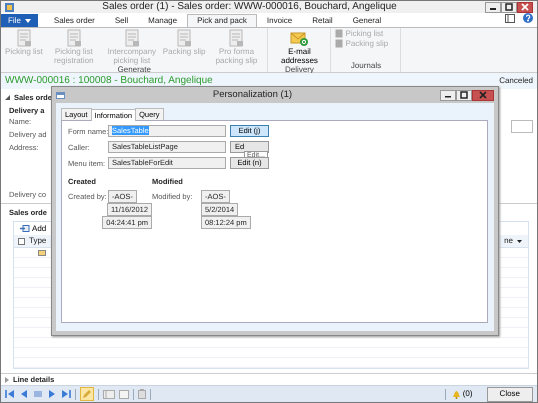  What do you see at coordinates (510, 18) in the screenshot?
I see `book-icon` at bounding box center [510, 18].